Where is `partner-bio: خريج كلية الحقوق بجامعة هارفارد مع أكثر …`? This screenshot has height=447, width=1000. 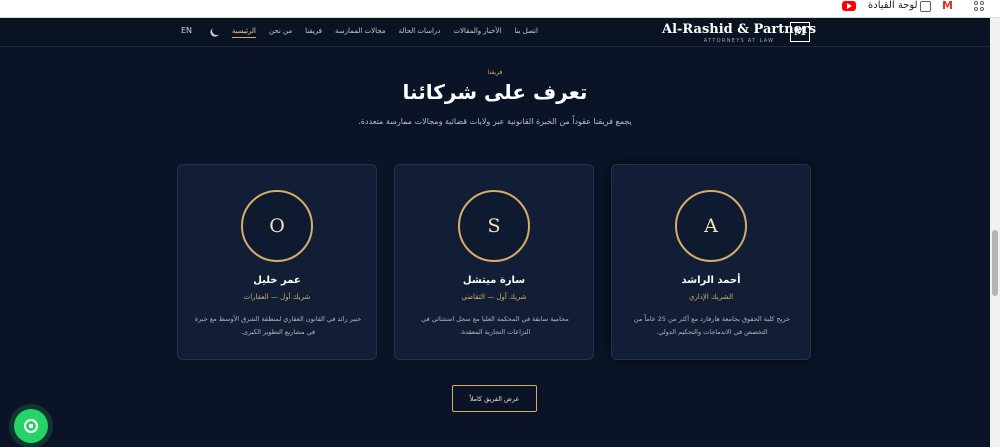
partner-bio: خريج كلية الحقوق بجامعة هارفارد مع أكثر … is located at coordinates (712, 325).